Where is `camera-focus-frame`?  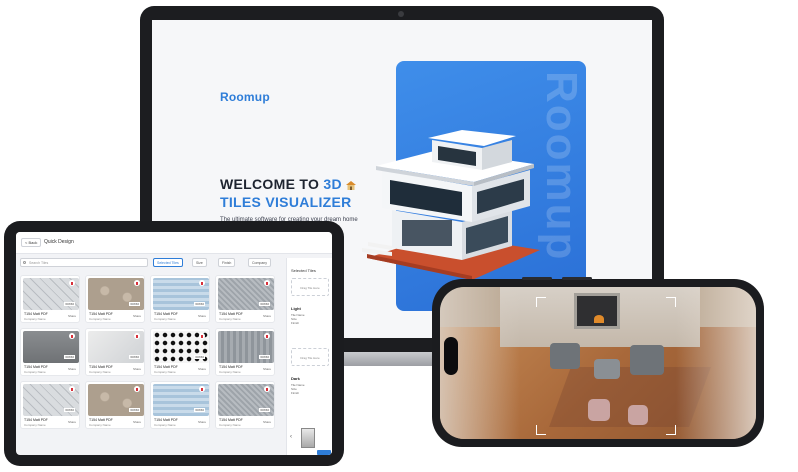
camera-focus-frame is located at coordinates (606, 366).